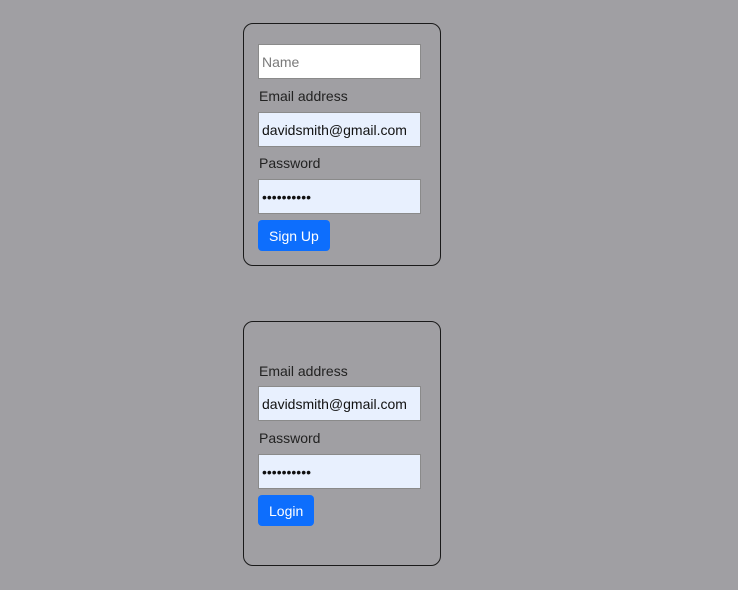  Describe the element at coordinates (339, 61) in the screenshot. I see `name-input` at that location.